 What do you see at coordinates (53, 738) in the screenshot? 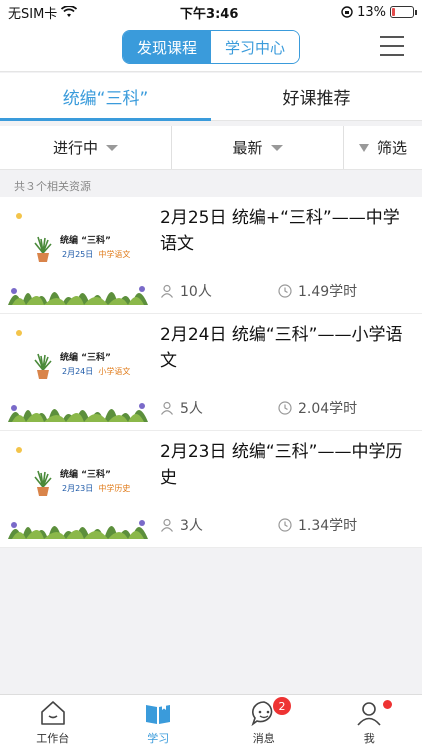
I see `tab-workbench-label: 工作台` at bounding box center [53, 738].